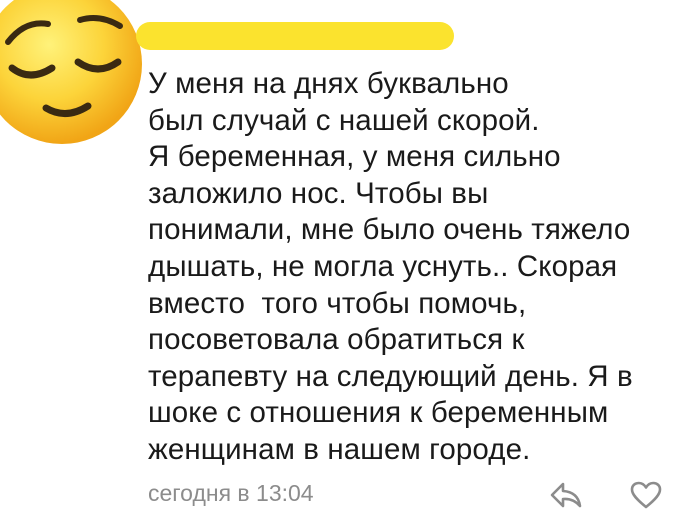 This screenshot has width=700, height=532. I want to click on relieved-face-emoji-icon, so click(71, 72).